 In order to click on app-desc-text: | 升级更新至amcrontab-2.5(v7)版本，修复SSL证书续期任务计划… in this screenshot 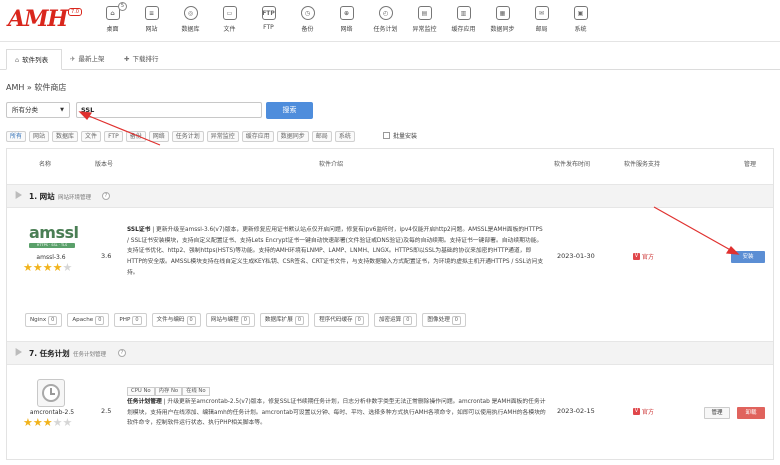, I will do `click(336, 413)`.